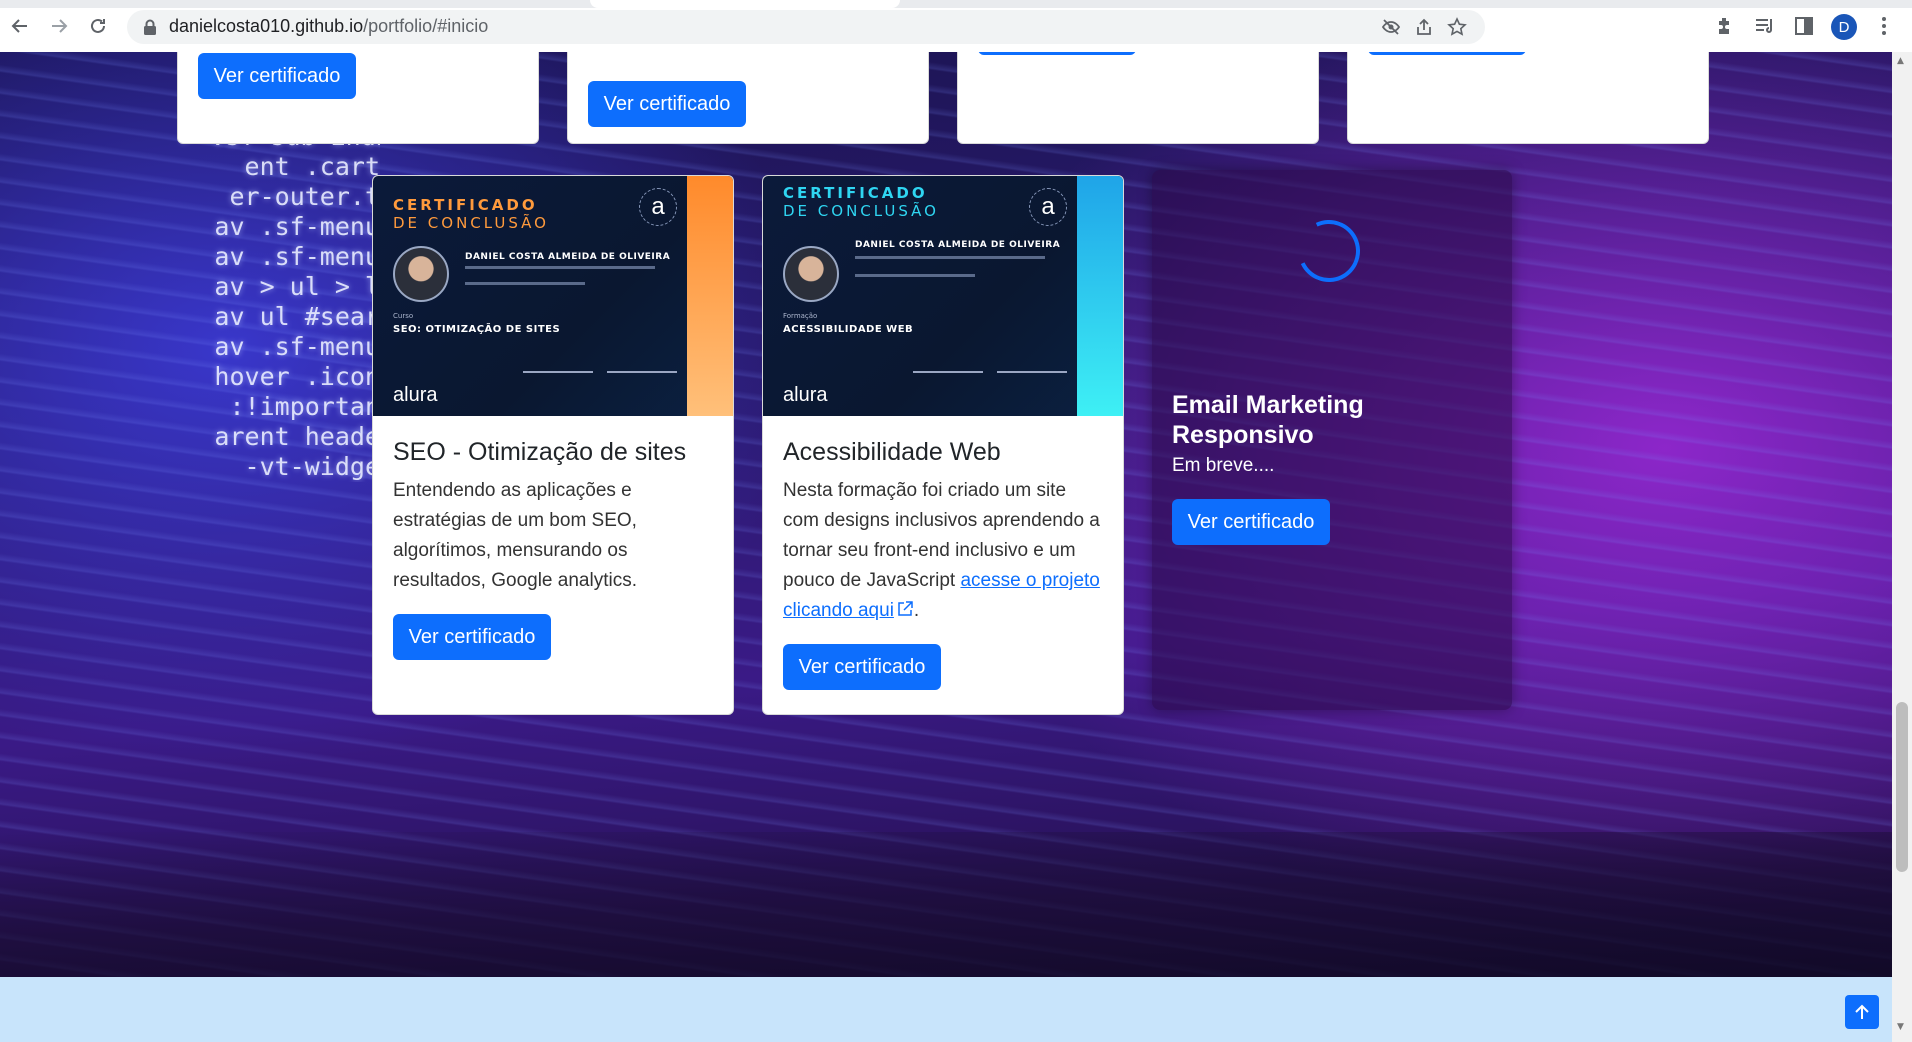 This screenshot has width=1912, height=1042. Describe the element at coordinates (1391, 27) in the screenshot. I see `eye-off-icon` at that location.